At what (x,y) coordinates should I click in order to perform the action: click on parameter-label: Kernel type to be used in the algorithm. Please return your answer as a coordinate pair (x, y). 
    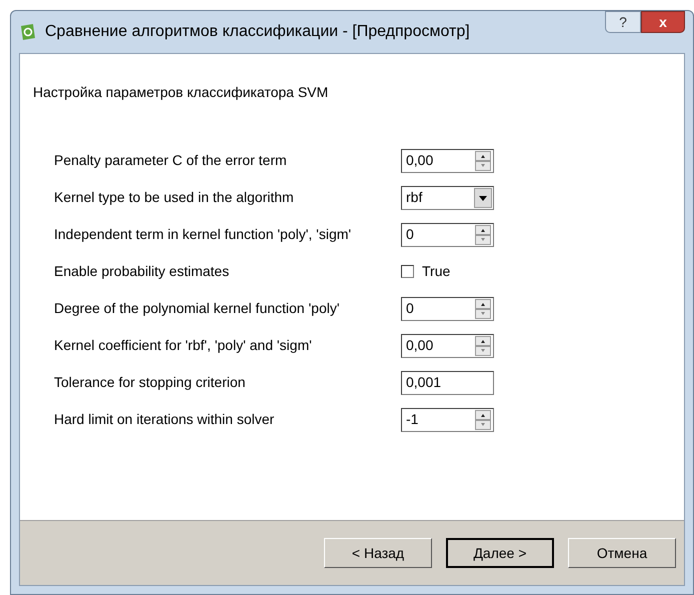
    Looking at the image, I should click on (174, 197).